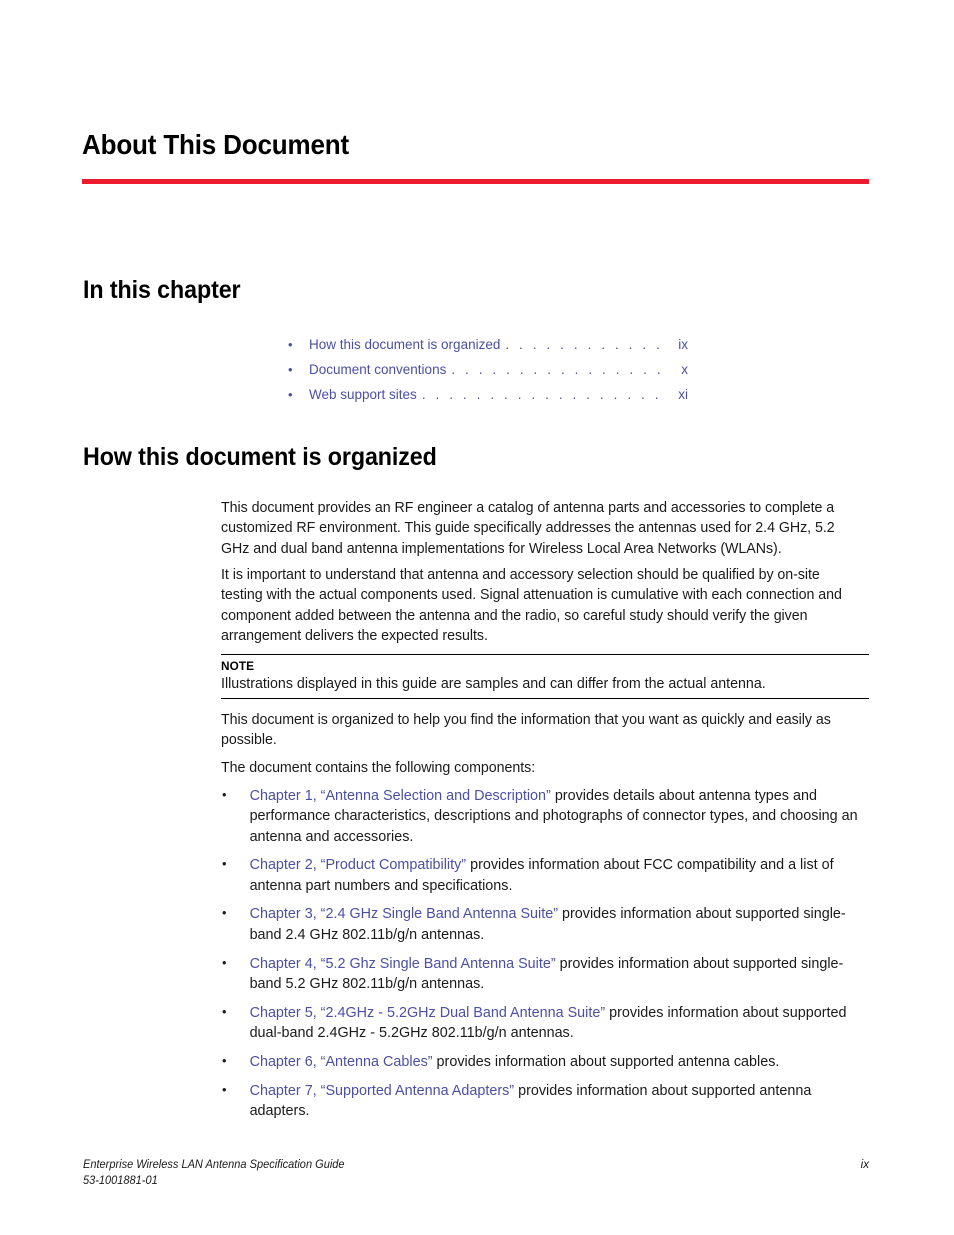  I want to click on title-accent-rule, so click(475, 181).